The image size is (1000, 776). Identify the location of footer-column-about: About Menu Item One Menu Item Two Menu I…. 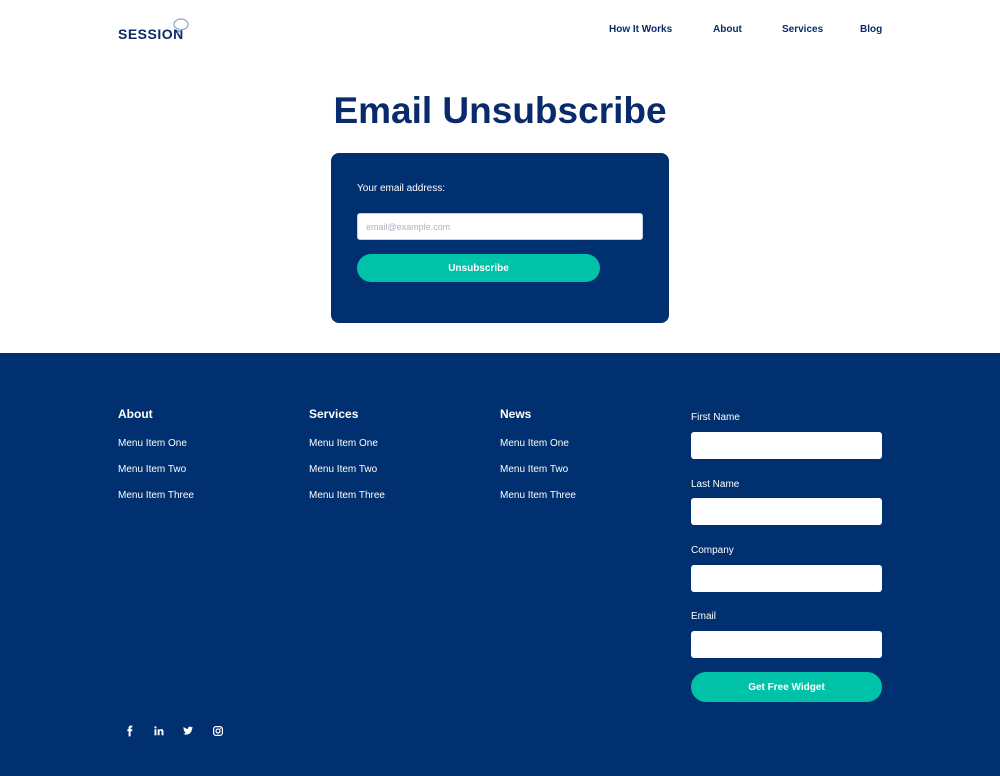
(156, 461).